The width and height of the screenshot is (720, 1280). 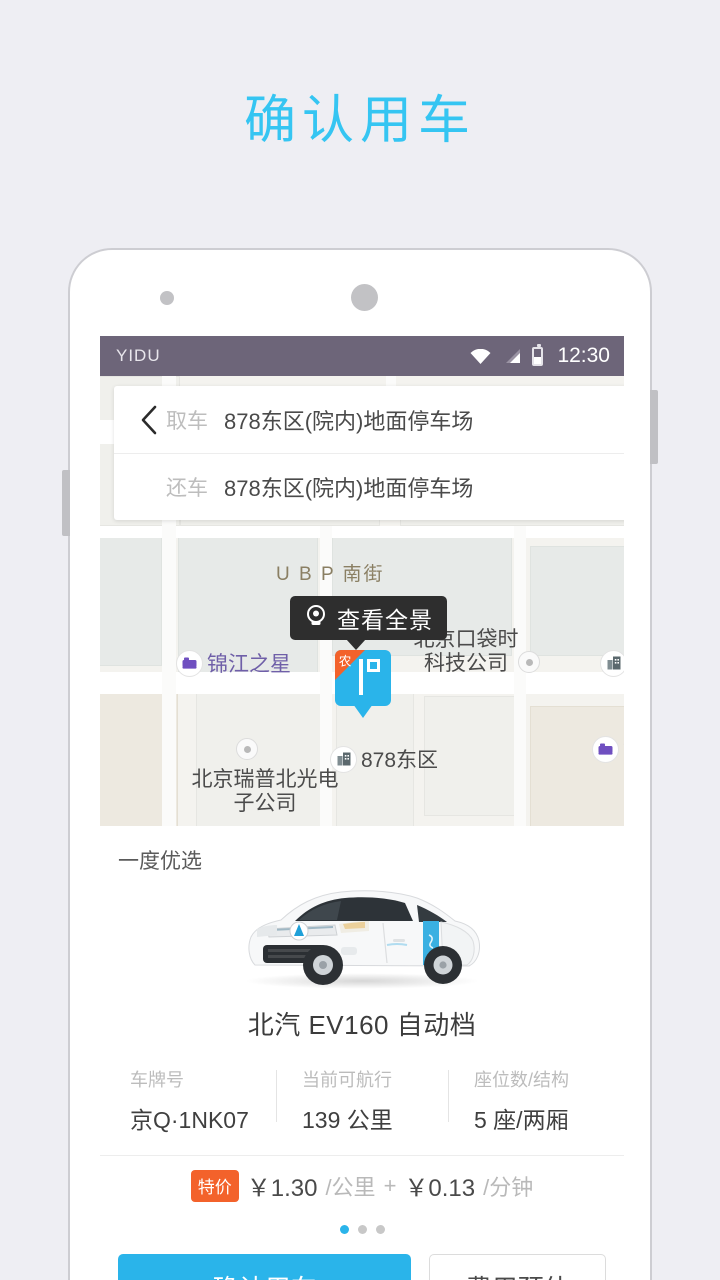 I want to click on time-rate: ￥0.13, so click(x=440, y=1188).